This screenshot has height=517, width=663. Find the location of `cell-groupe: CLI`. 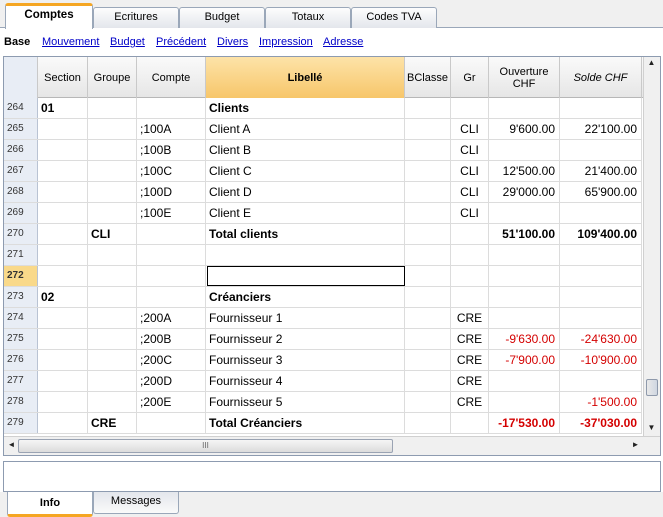

cell-groupe: CLI is located at coordinates (112, 234).